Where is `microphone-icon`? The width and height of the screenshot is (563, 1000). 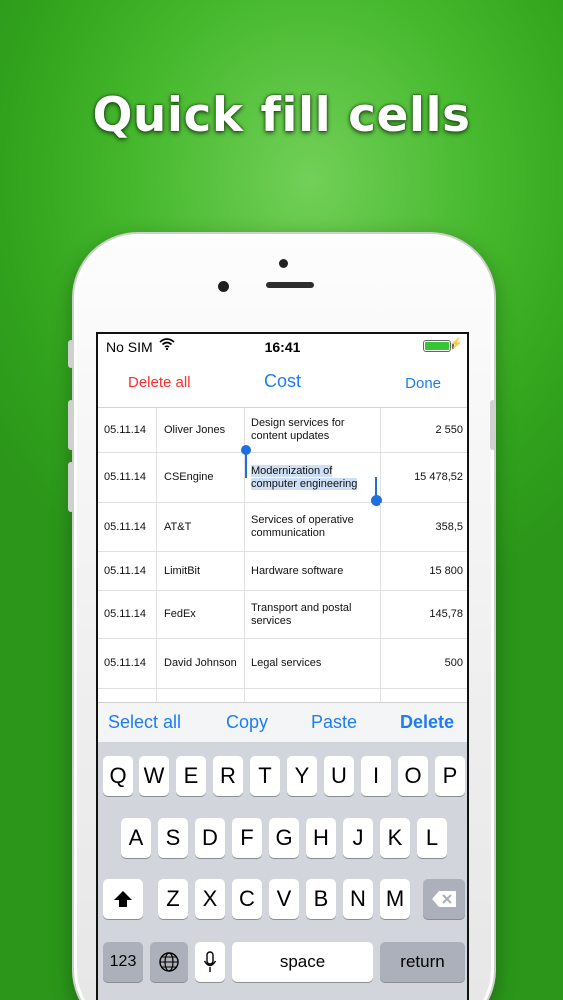 microphone-icon is located at coordinates (210, 961).